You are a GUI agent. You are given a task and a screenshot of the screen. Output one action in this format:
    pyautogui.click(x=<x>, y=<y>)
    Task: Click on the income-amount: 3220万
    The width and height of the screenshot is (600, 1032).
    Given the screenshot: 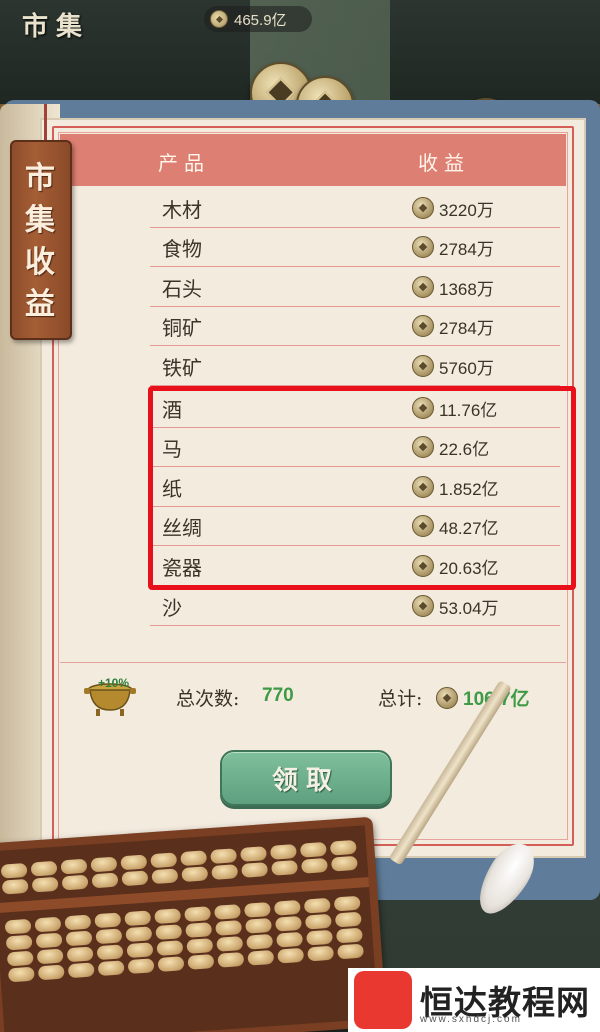 What is the action you would take?
    pyautogui.click(x=466, y=210)
    